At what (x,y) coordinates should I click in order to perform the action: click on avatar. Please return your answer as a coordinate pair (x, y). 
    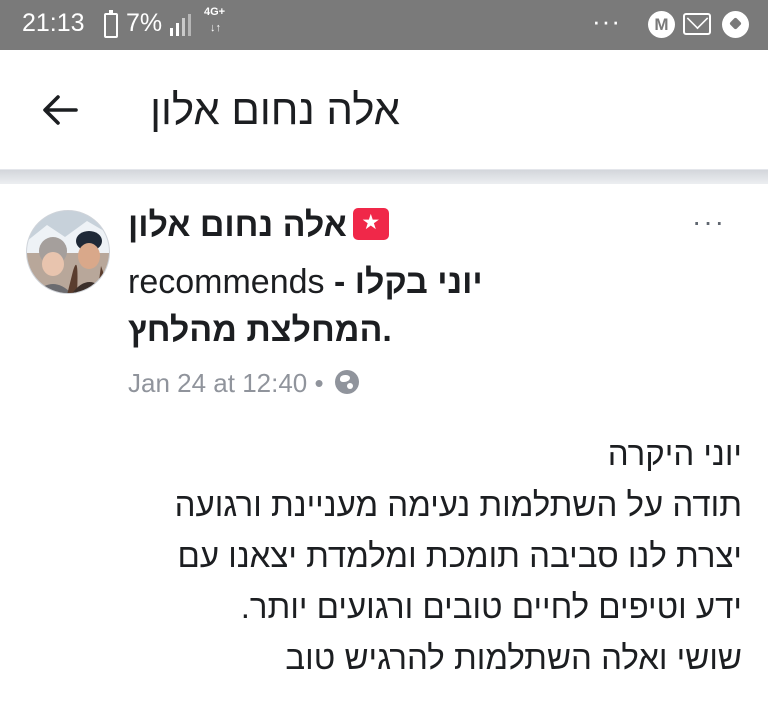
    Looking at the image, I should click on (68, 252).